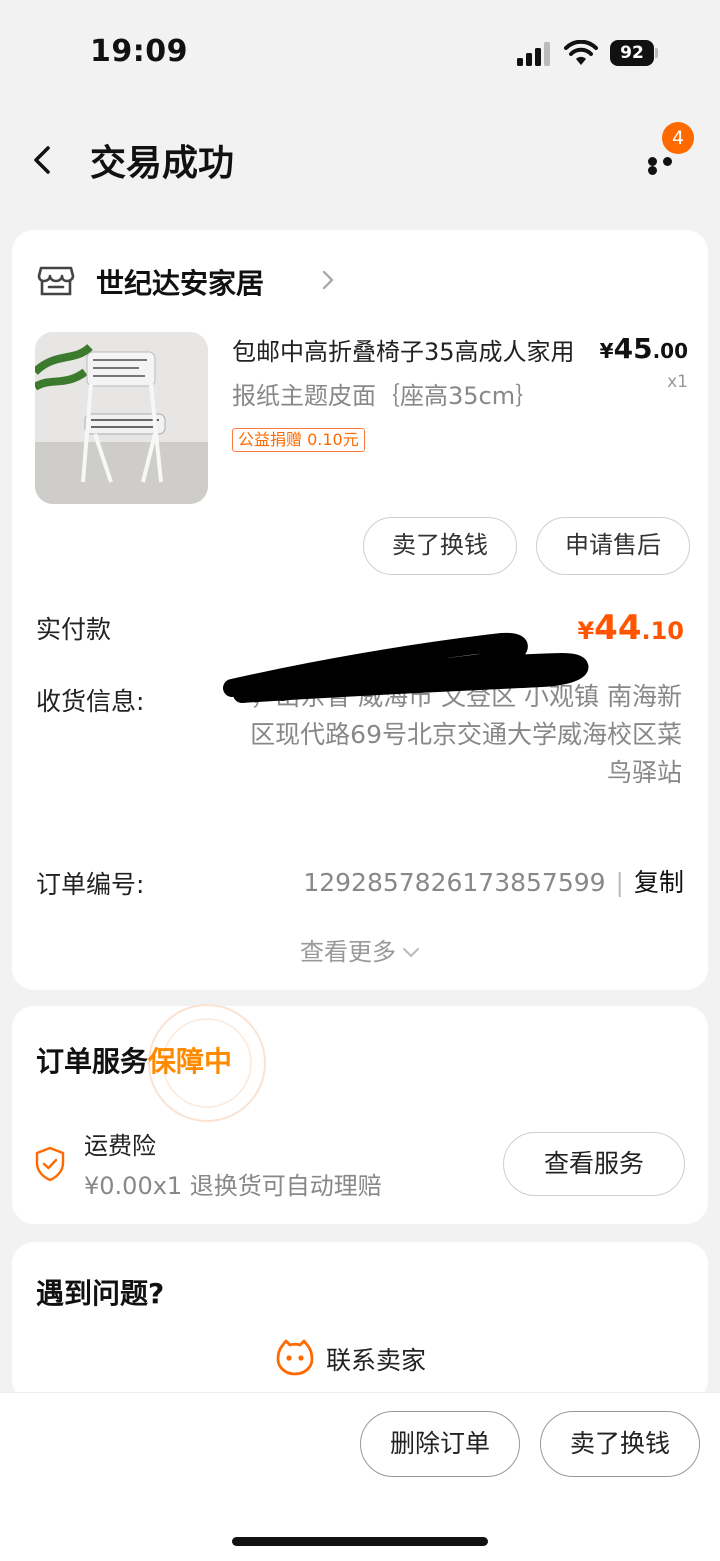 The image size is (720, 1561). I want to click on product-quantity: x1, so click(677, 382).